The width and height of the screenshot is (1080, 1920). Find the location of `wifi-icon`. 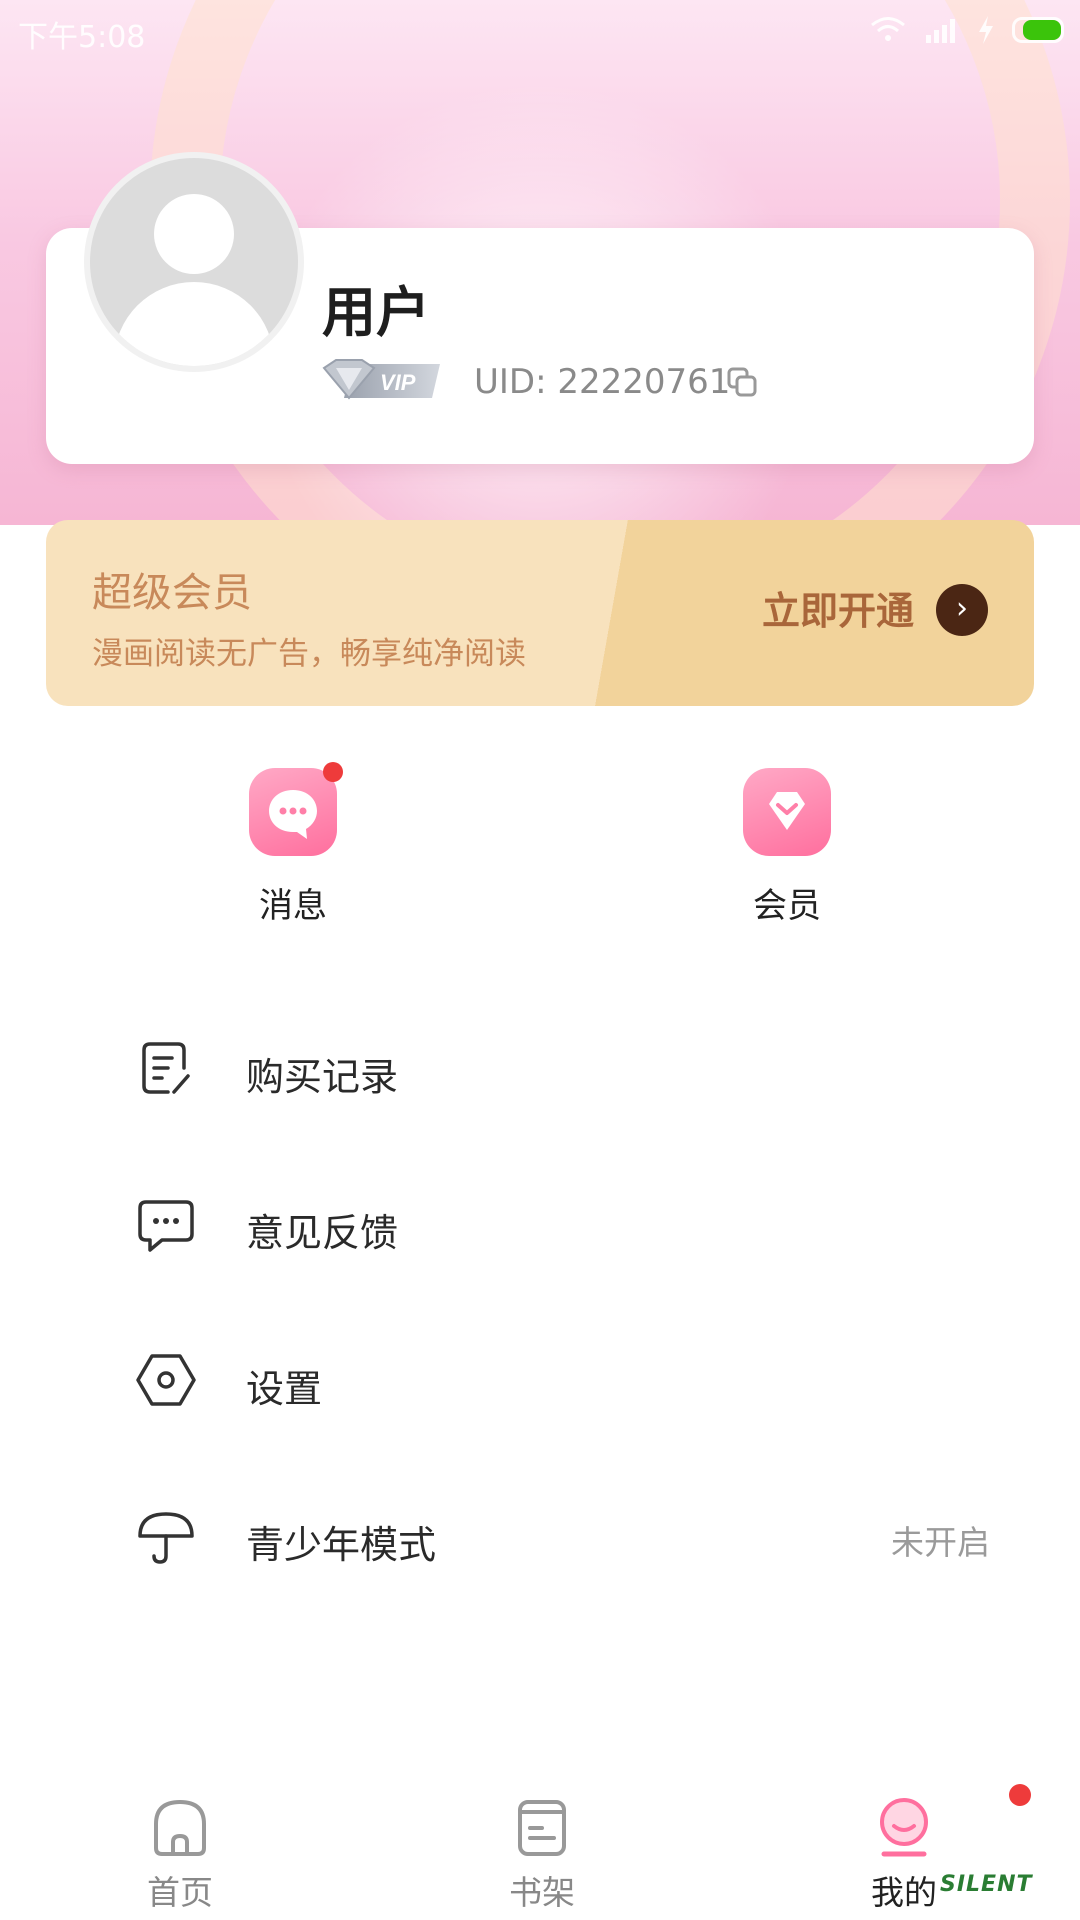

wifi-icon is located at coordinates (888, 29).